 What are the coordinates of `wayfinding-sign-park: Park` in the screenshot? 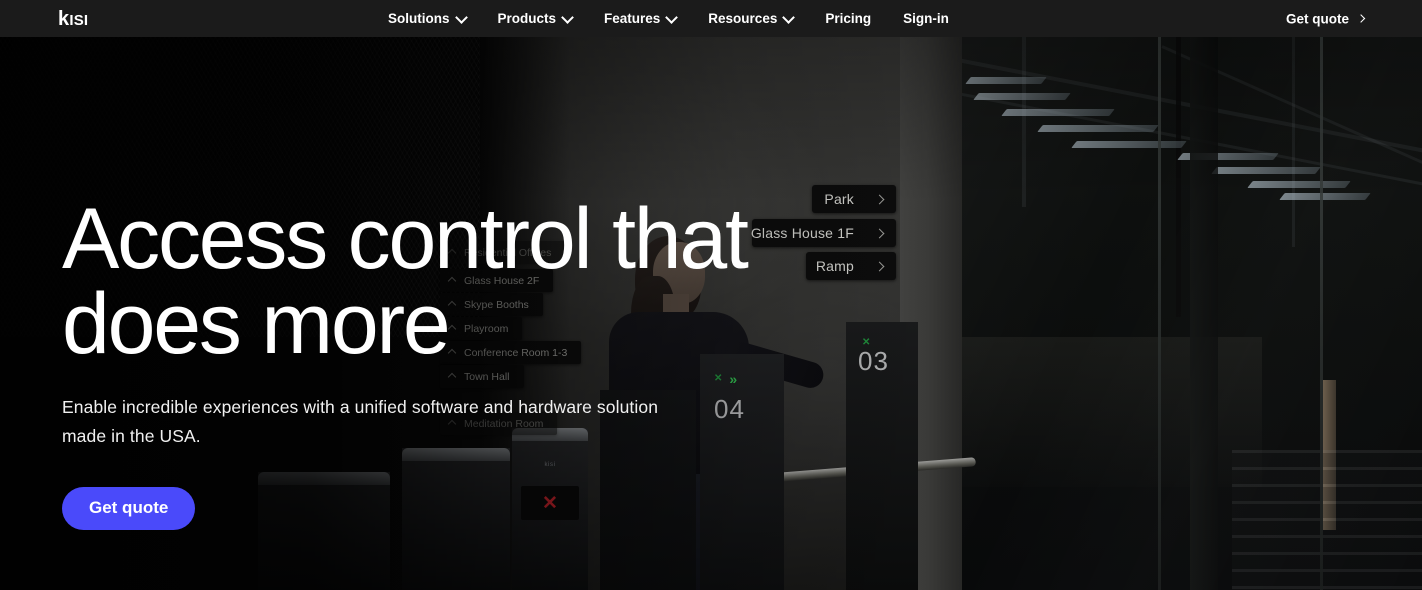 It's located at (854, 199).